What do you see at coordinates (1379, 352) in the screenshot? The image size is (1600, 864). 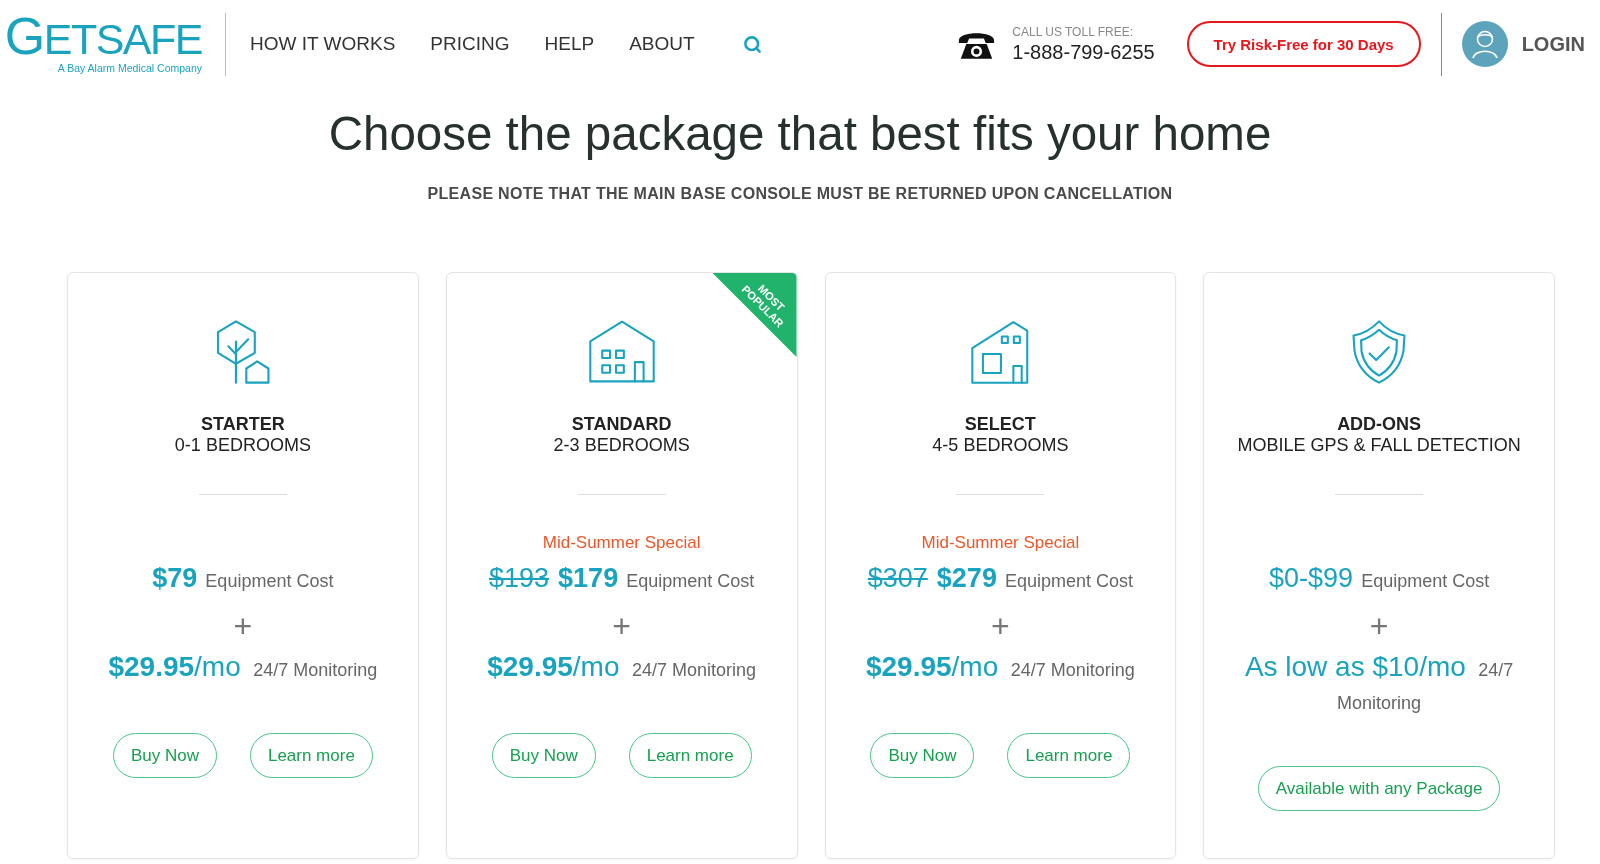 I see `shield-check-icon` at bounding box center [1379, 352].